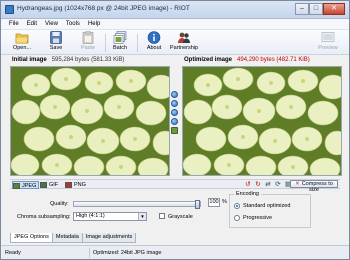 The image size is (350, 260). I want to click on menu-tools: Tools, so click(73, 24).